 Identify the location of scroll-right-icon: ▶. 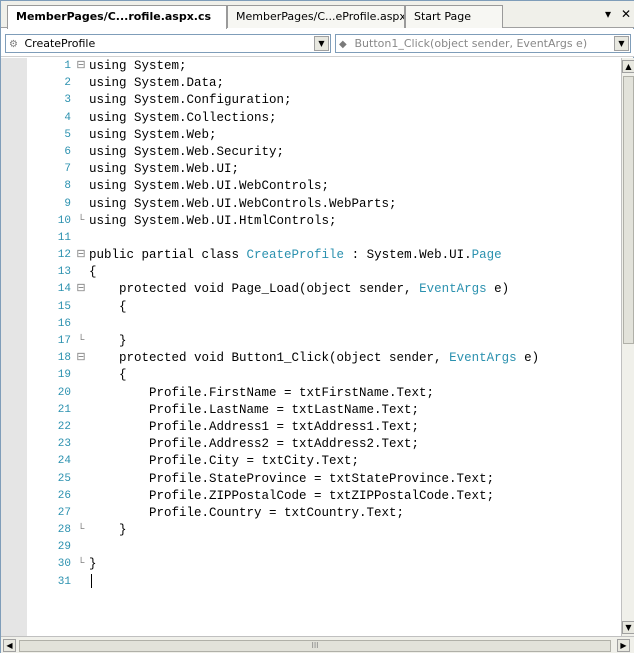
(623, 645).